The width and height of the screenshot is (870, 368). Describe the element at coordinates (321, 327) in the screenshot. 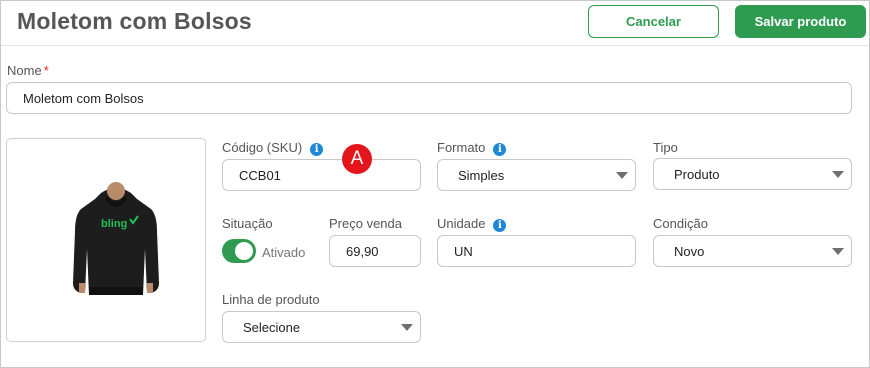

I see `product-line-select: Selecione` at that location.